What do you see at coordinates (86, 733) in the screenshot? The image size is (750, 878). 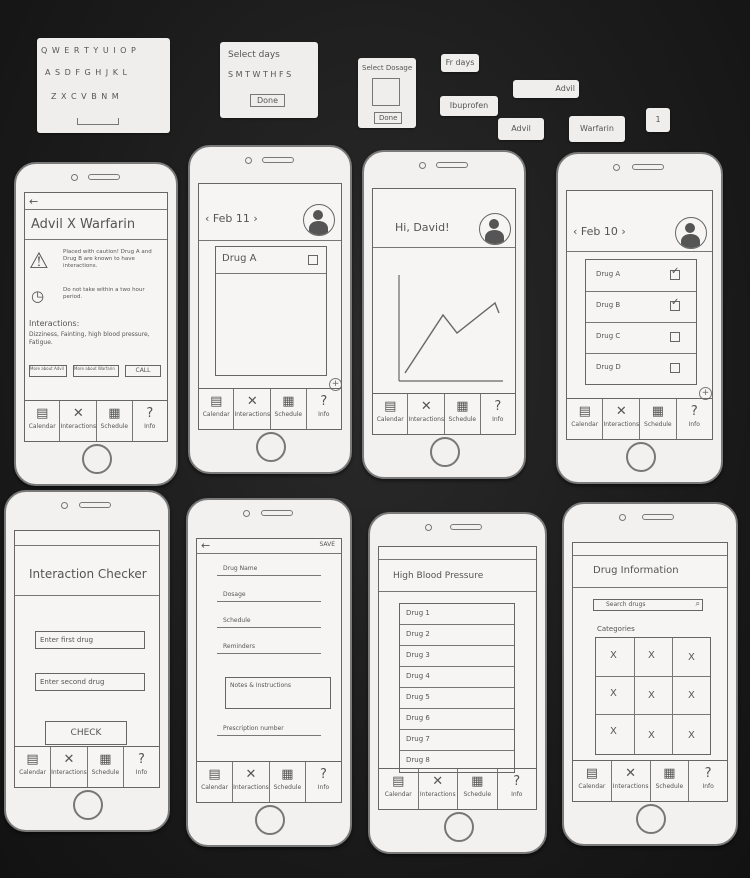 I see `check-button: CHECK` at bounding box center [86, 733].